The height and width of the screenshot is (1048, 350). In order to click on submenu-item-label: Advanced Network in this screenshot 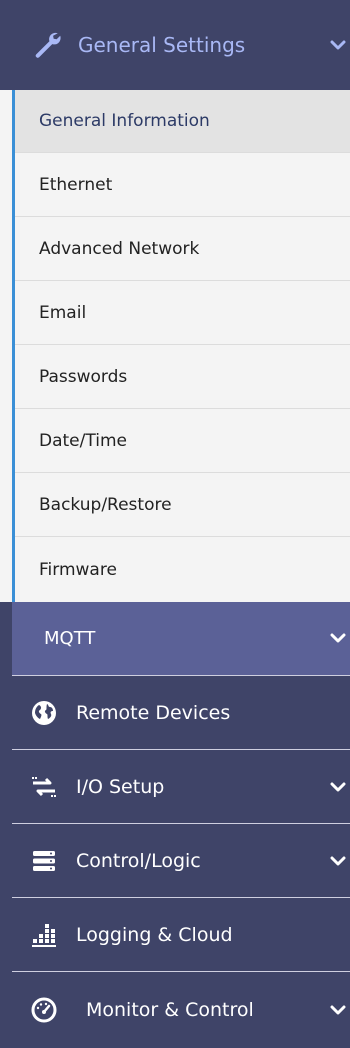, I will do `click(119, 249)`.